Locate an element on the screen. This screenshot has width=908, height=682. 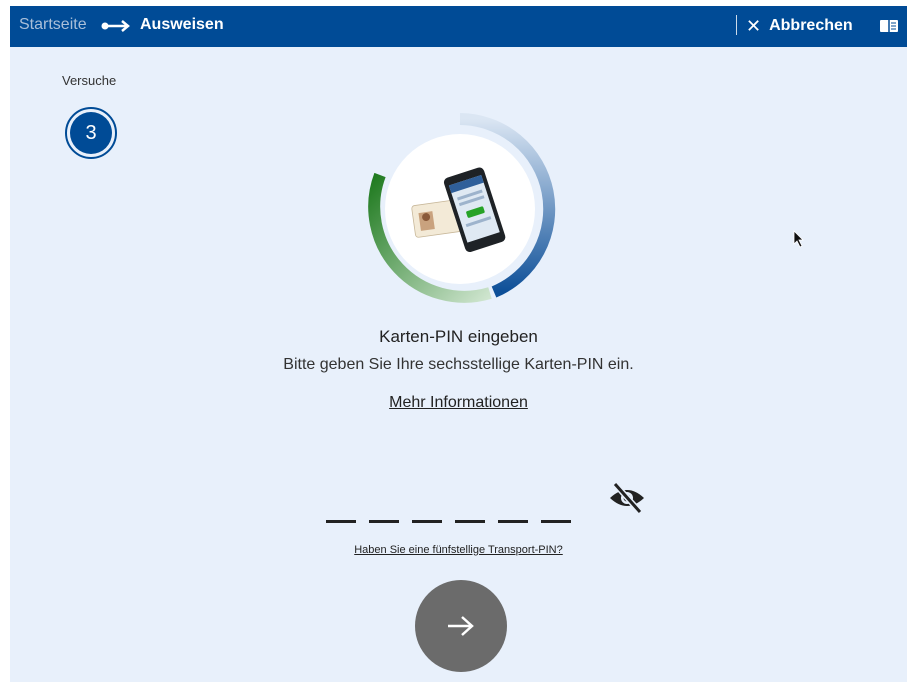
book-icon is located at coordinates (889, 26).